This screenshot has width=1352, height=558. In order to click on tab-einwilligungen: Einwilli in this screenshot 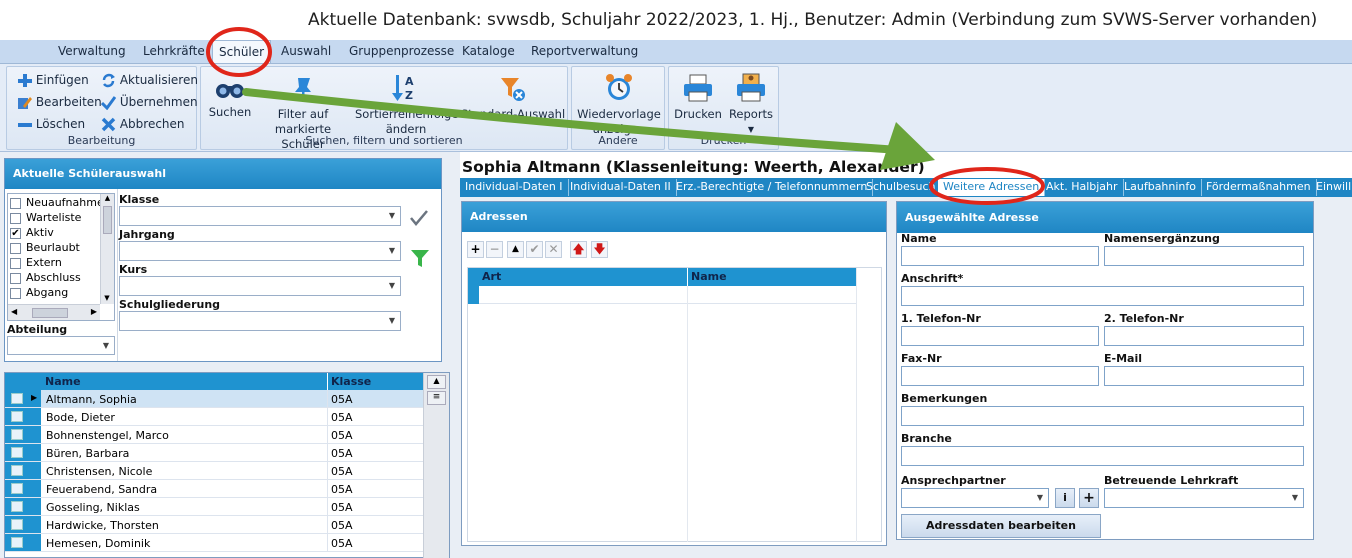, I will do `click(1331, 187)`.